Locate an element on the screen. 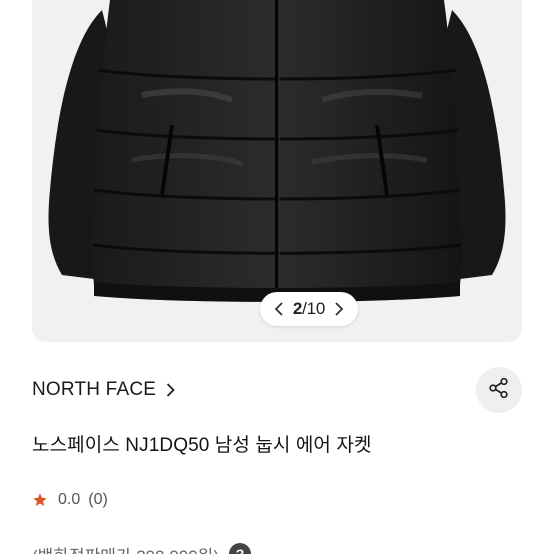 The height and width of the screenshot is (554, 554). product-title: 노스페이스 NJ1DQ50 남성 눕시 에어 자켓 is located at coordinates (202, 445).